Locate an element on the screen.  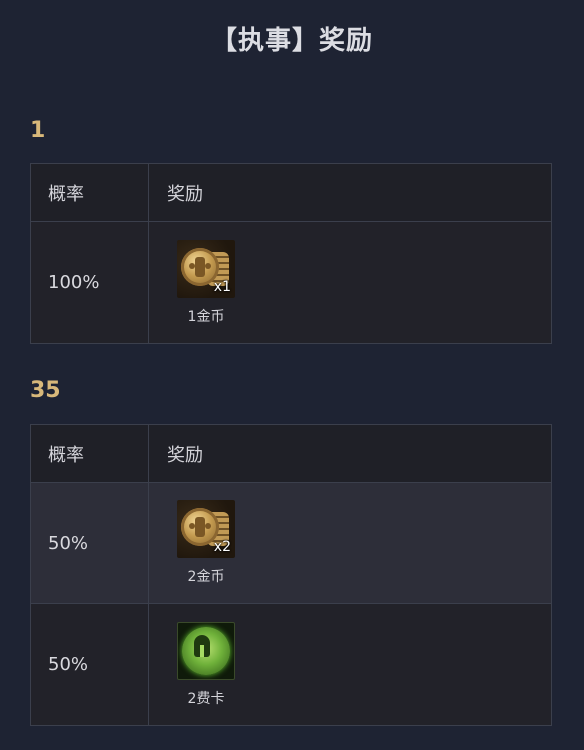
reward-label: 2费卡 is located at coordinates (206, 698).